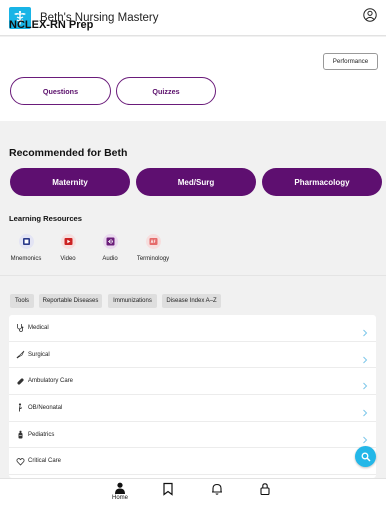 The image size is (386, 505). Describe the element at coordinates (45, 461) in the screenshot. I see `list-item-label: Critical Care` at that location.